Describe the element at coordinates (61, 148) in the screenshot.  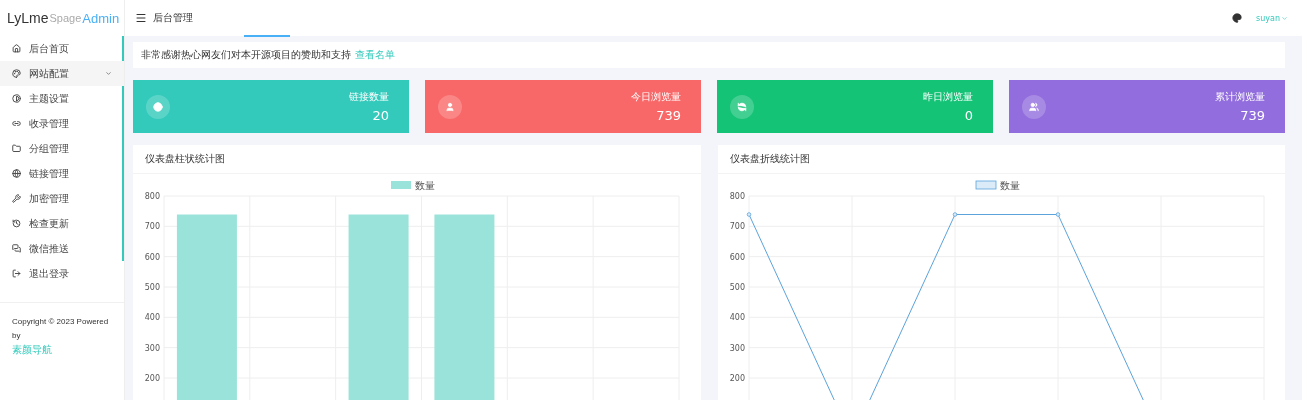
I see `sidebar-item: 分组管理` at that location.